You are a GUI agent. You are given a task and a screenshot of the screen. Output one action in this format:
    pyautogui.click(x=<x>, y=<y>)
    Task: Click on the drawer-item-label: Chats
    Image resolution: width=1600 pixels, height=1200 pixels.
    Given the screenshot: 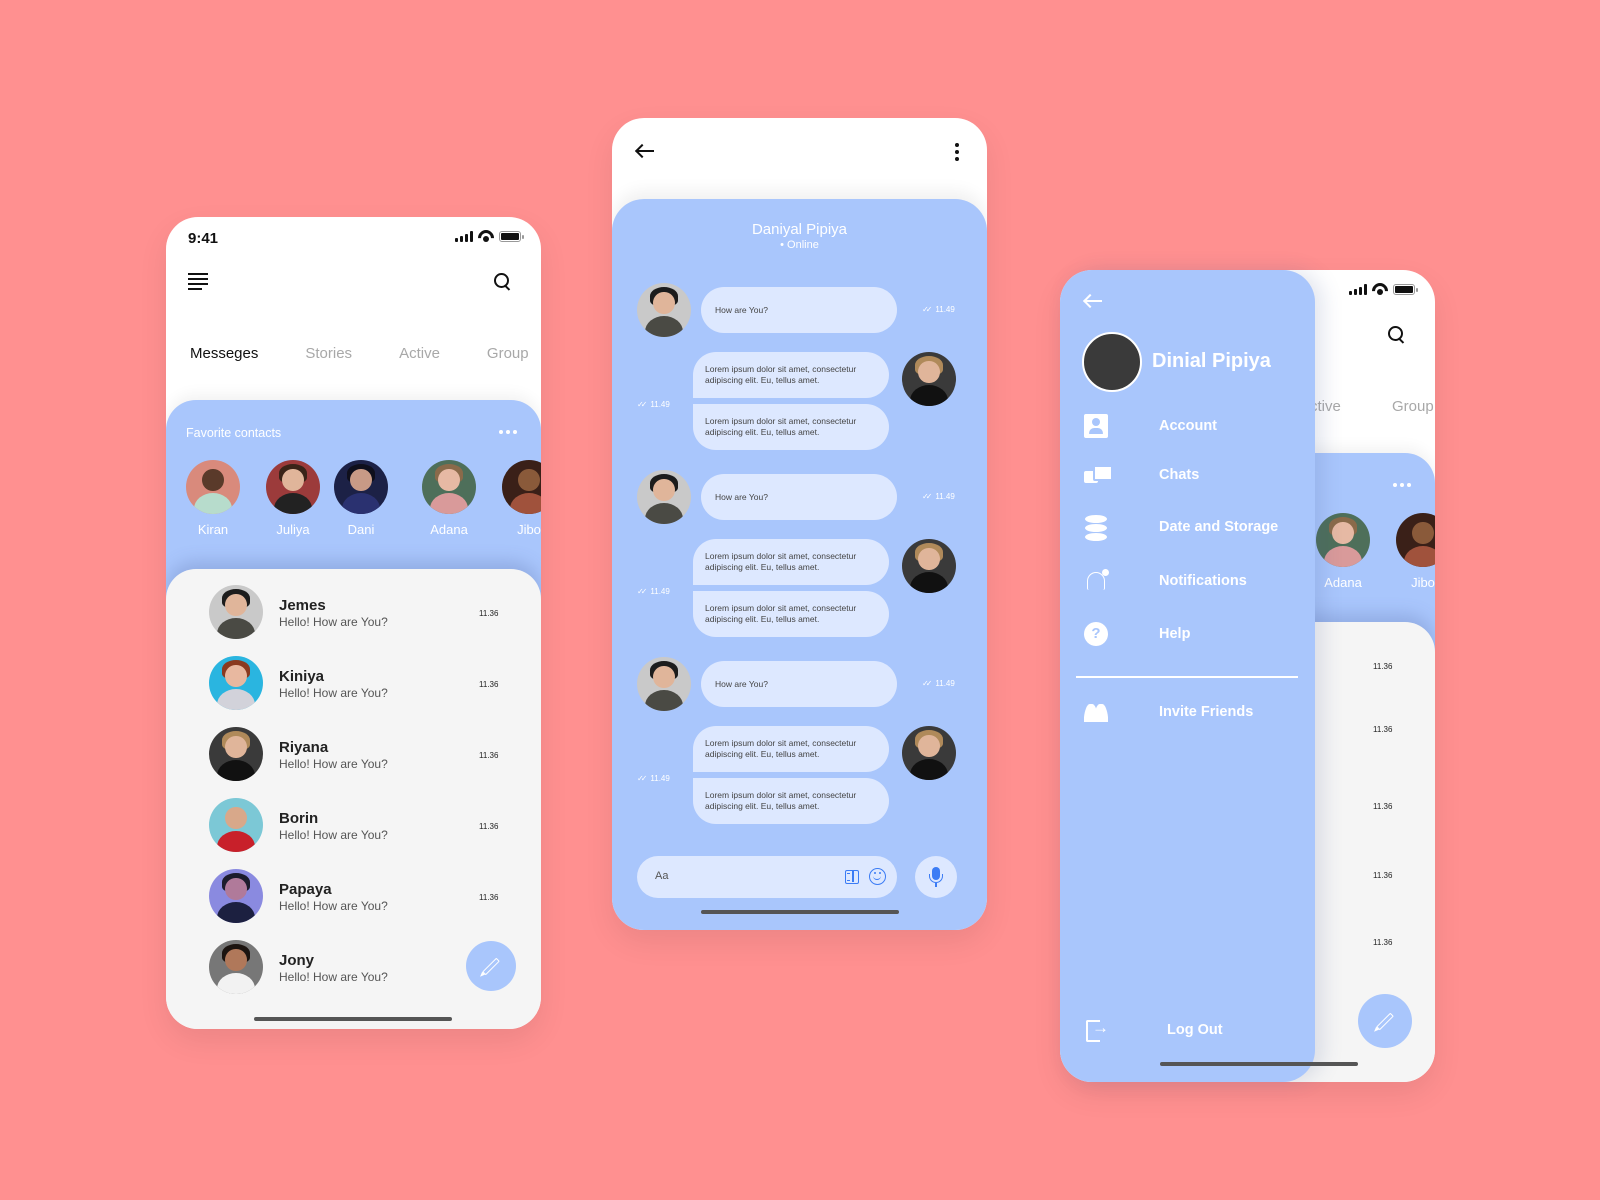 What is the action you would take?
    pyautogui.click(x=1179, y=475)
    